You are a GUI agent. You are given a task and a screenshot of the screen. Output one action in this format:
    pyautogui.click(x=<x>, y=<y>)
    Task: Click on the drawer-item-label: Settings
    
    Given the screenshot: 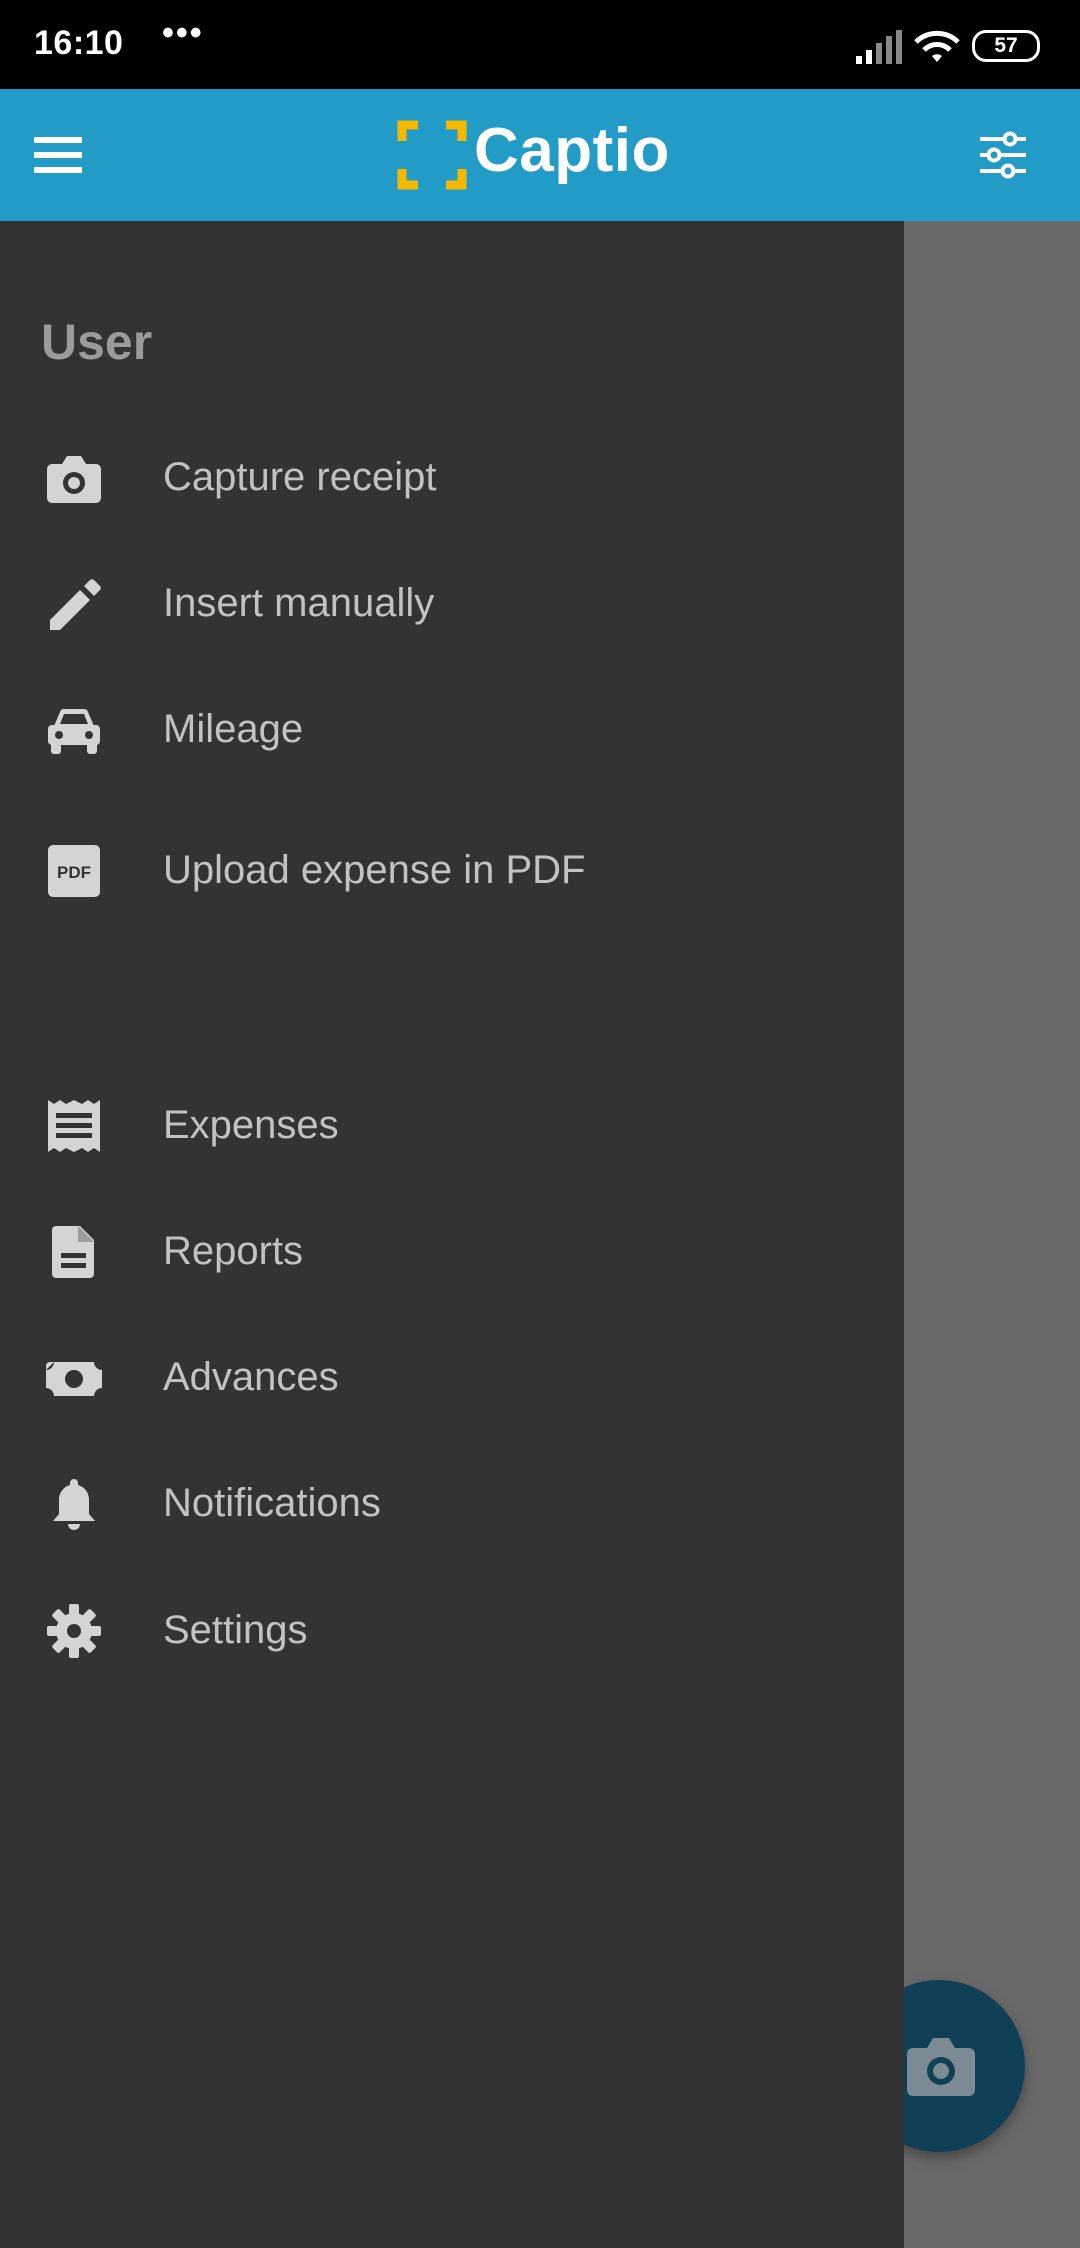 What is the action you would take?
    pyautogui.click(x=235, y=1630)
    